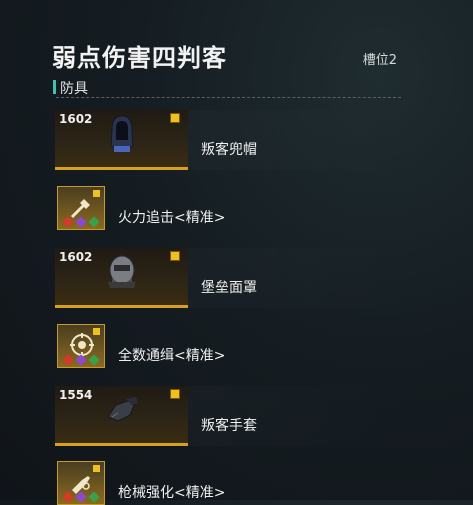 Image resolution: width=473 pixels, height=505 pixels. Describe the element at coordinates (74, 89) in the screenshot. I see `section-title: 防具` at that location.